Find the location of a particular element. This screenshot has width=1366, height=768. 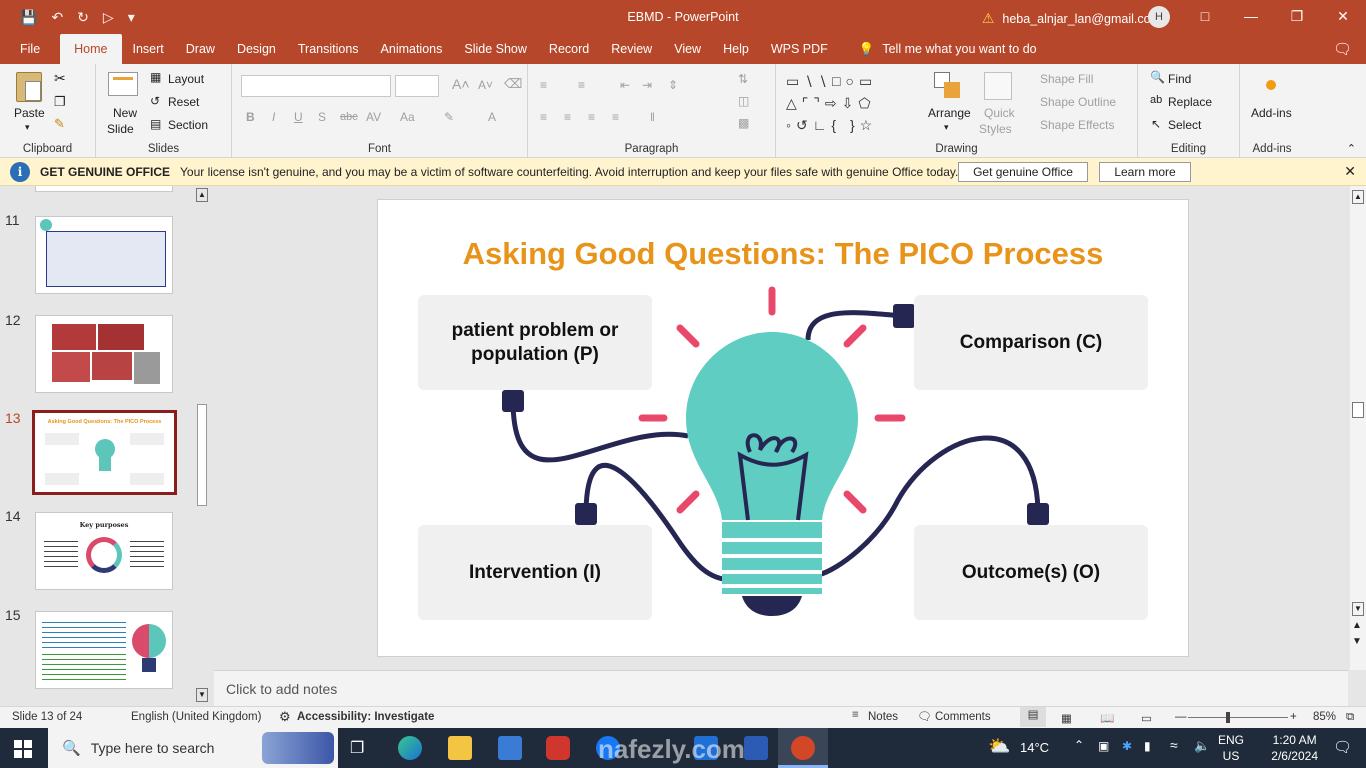

strikethrough-icon: abc is located at coordinates (349, 117).